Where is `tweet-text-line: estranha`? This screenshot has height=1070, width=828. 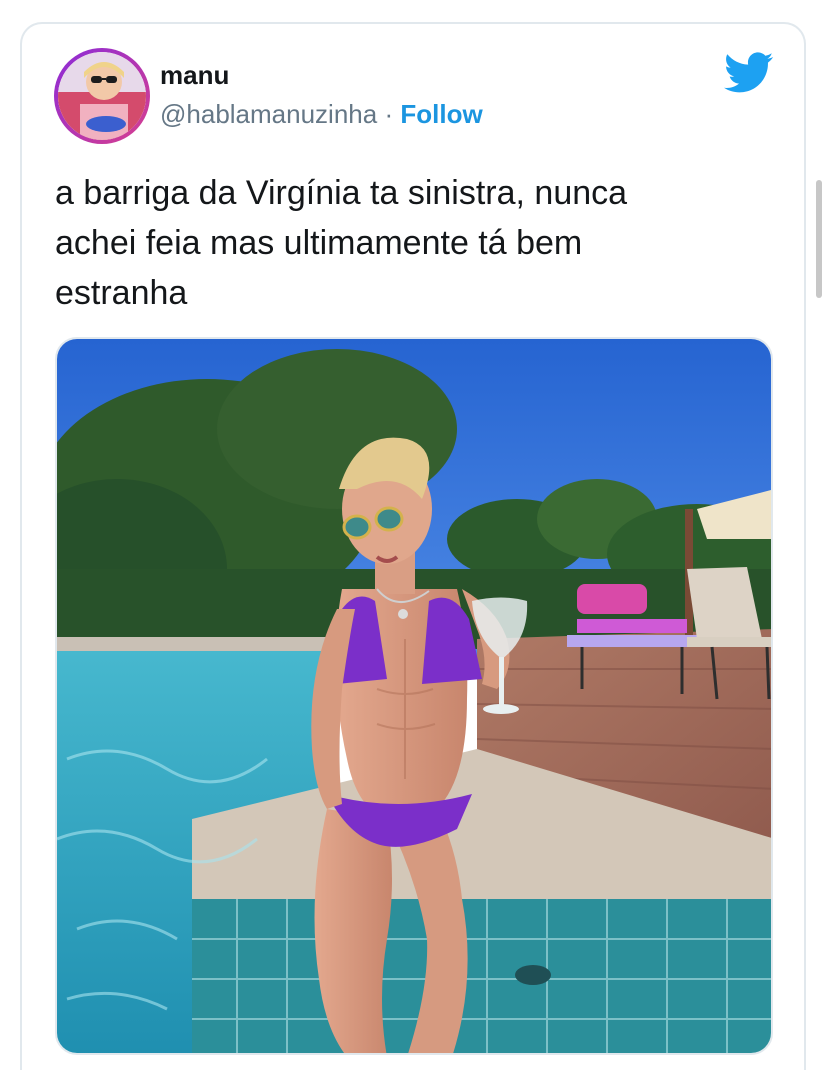
tweet-text-line: estranha is located at coordinates (121, 293).